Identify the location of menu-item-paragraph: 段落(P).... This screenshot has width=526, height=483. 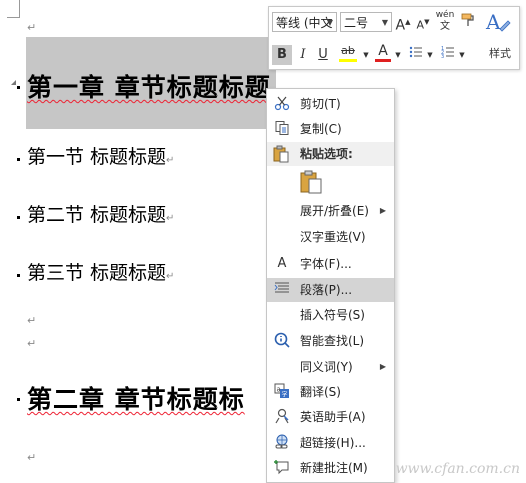
(330, 290).